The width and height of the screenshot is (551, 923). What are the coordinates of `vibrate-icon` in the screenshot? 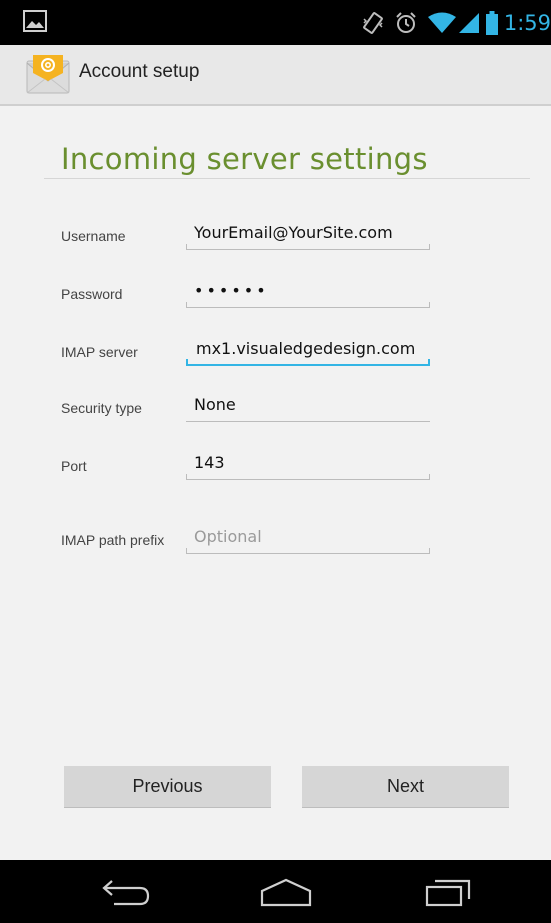 It's located at (372, 22).